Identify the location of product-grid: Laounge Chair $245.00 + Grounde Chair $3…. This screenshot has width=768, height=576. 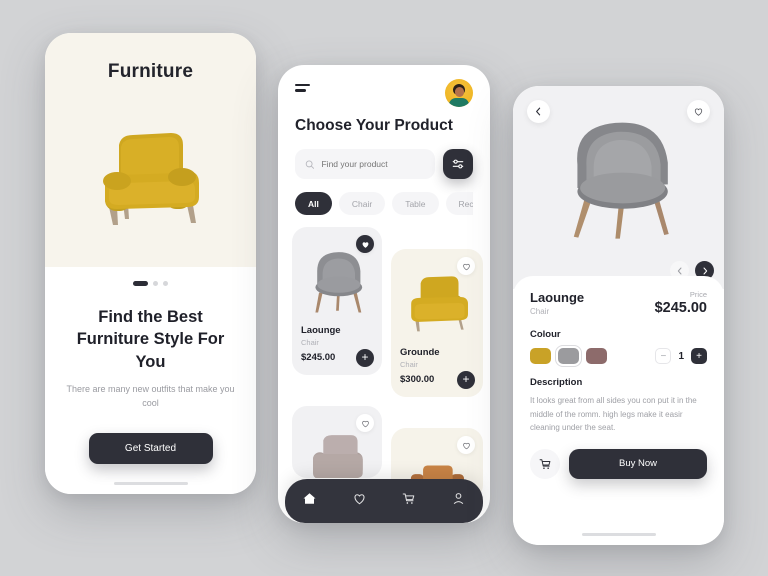
(384, 364).